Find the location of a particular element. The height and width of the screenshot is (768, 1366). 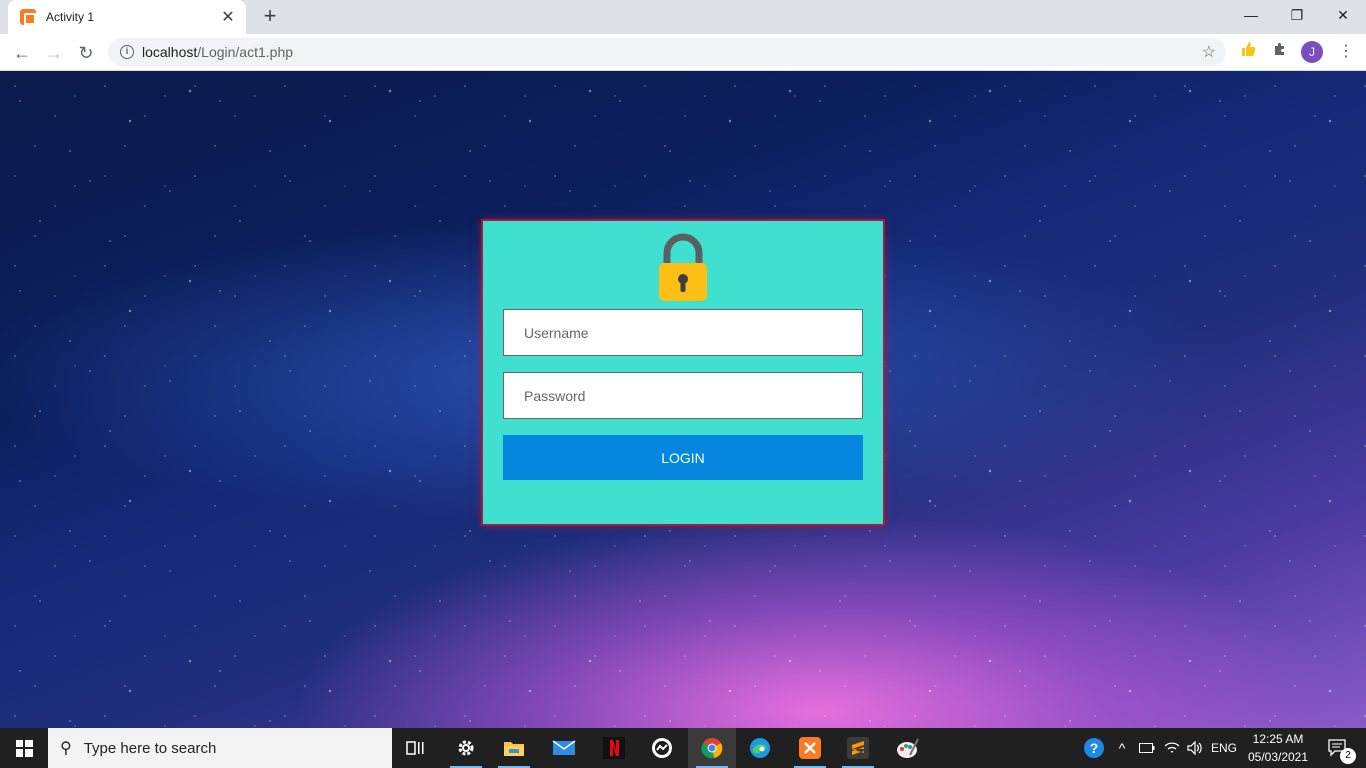

username-input is located at coordinates (683, 332).